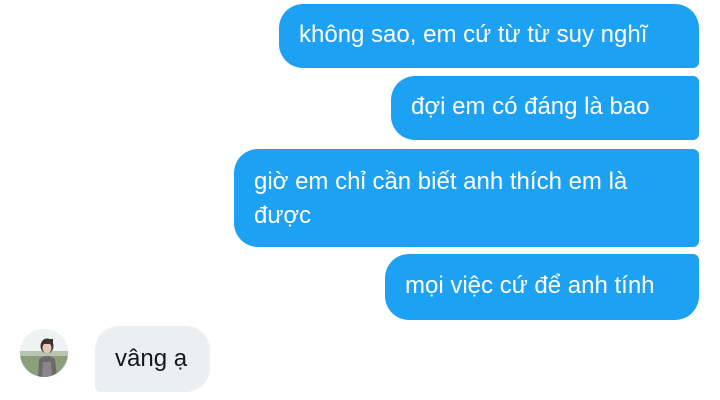 The width and height of the screenshot is (720, 400). I want to click on person-photo-icon, so click(44, 353).